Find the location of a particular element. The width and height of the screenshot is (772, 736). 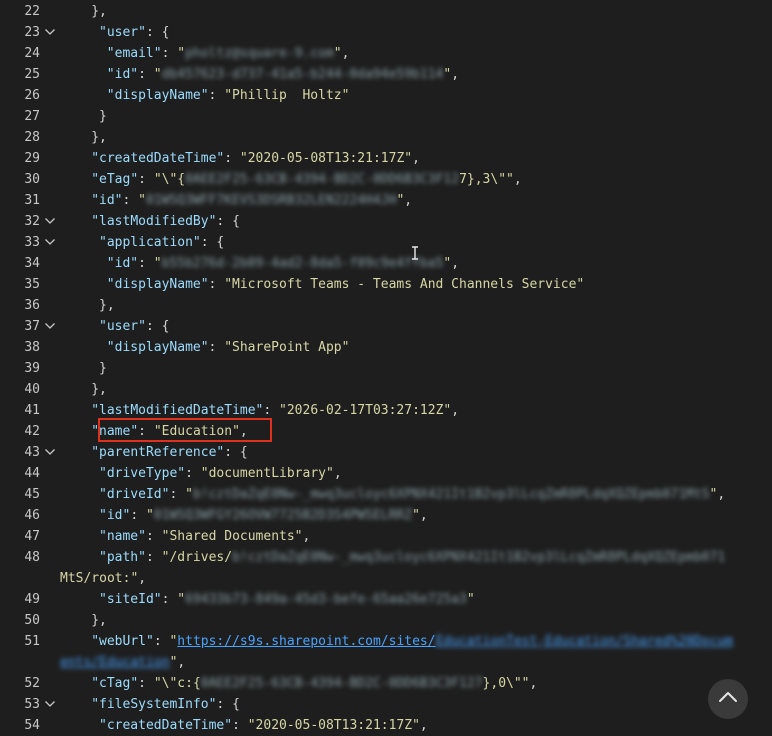

line-number: 28 is located at coordinates (32, 137).